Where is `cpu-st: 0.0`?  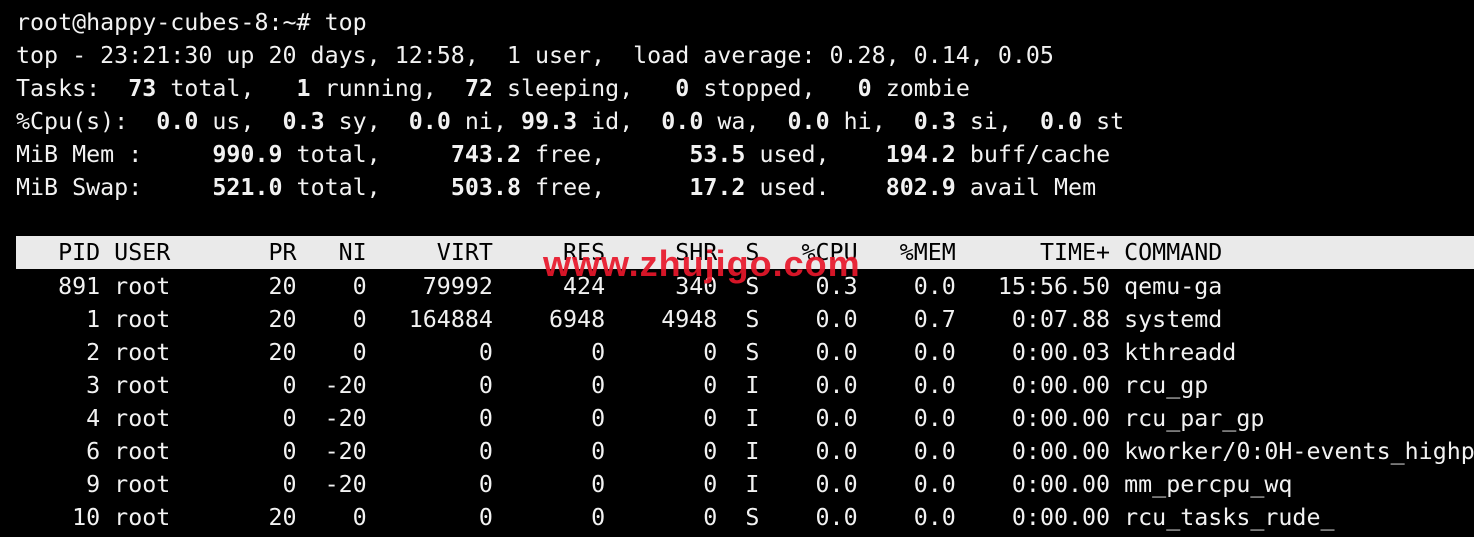 cpu-st: 0.0 is located at coordinates (1061, 121).